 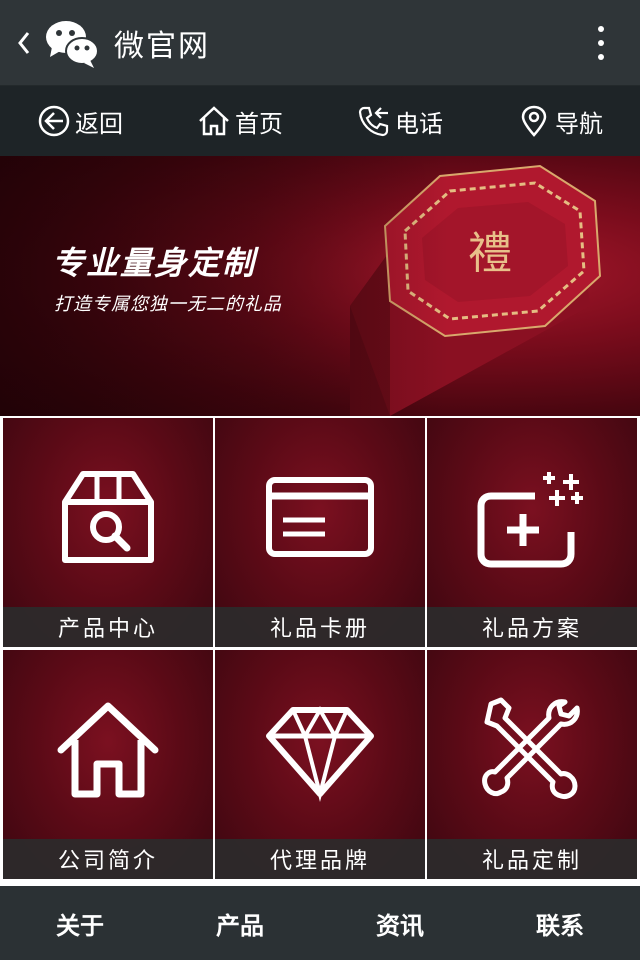 I want to click on grid-item-gift-card: 礼品卡册, so click(x=320, y=532).